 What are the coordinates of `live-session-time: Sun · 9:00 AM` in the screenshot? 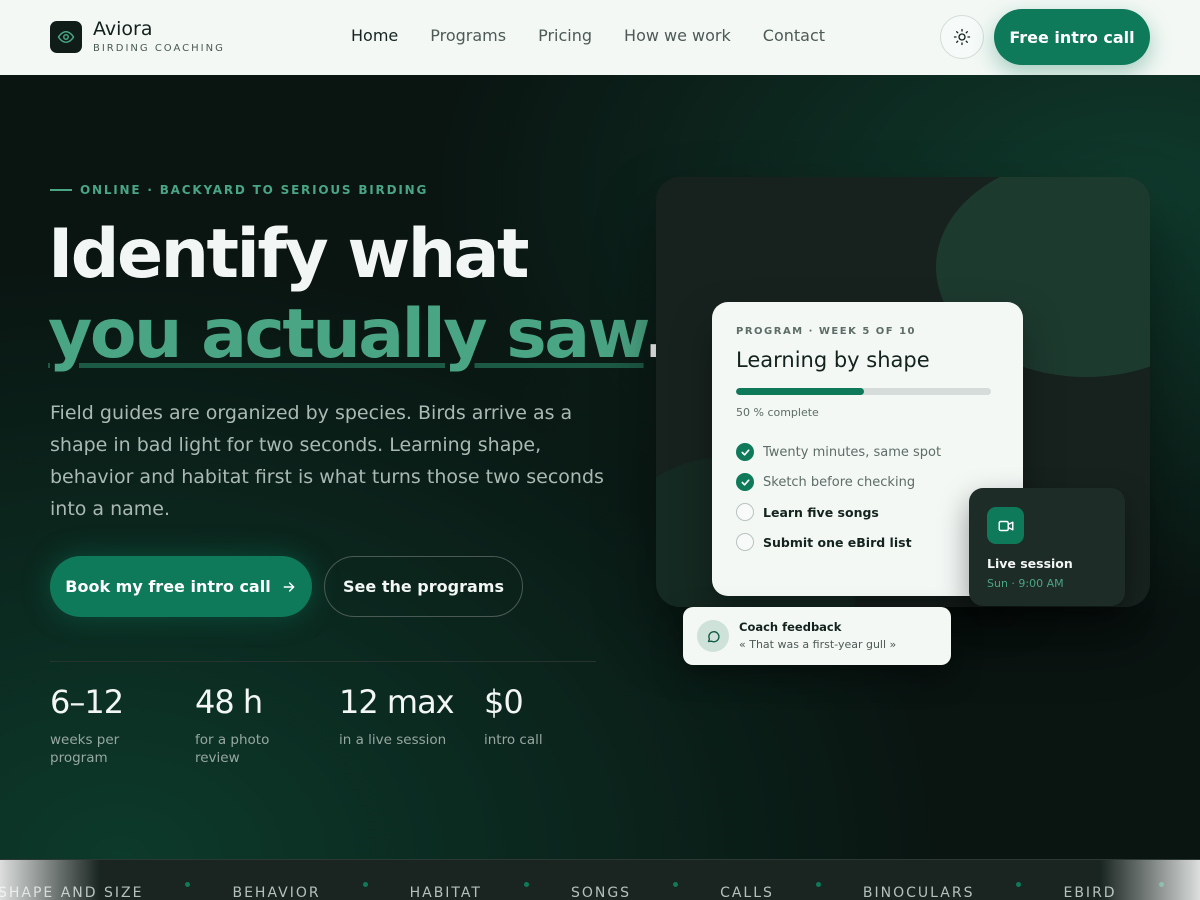 It's located at (1025, 583).